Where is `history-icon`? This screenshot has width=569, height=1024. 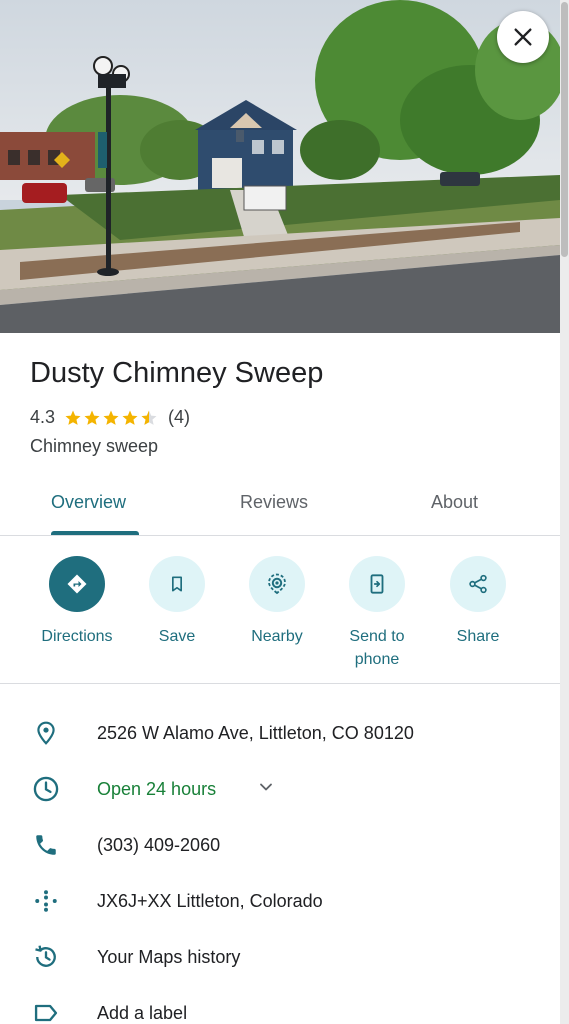 history-icon is located at coordinates (46, 957).